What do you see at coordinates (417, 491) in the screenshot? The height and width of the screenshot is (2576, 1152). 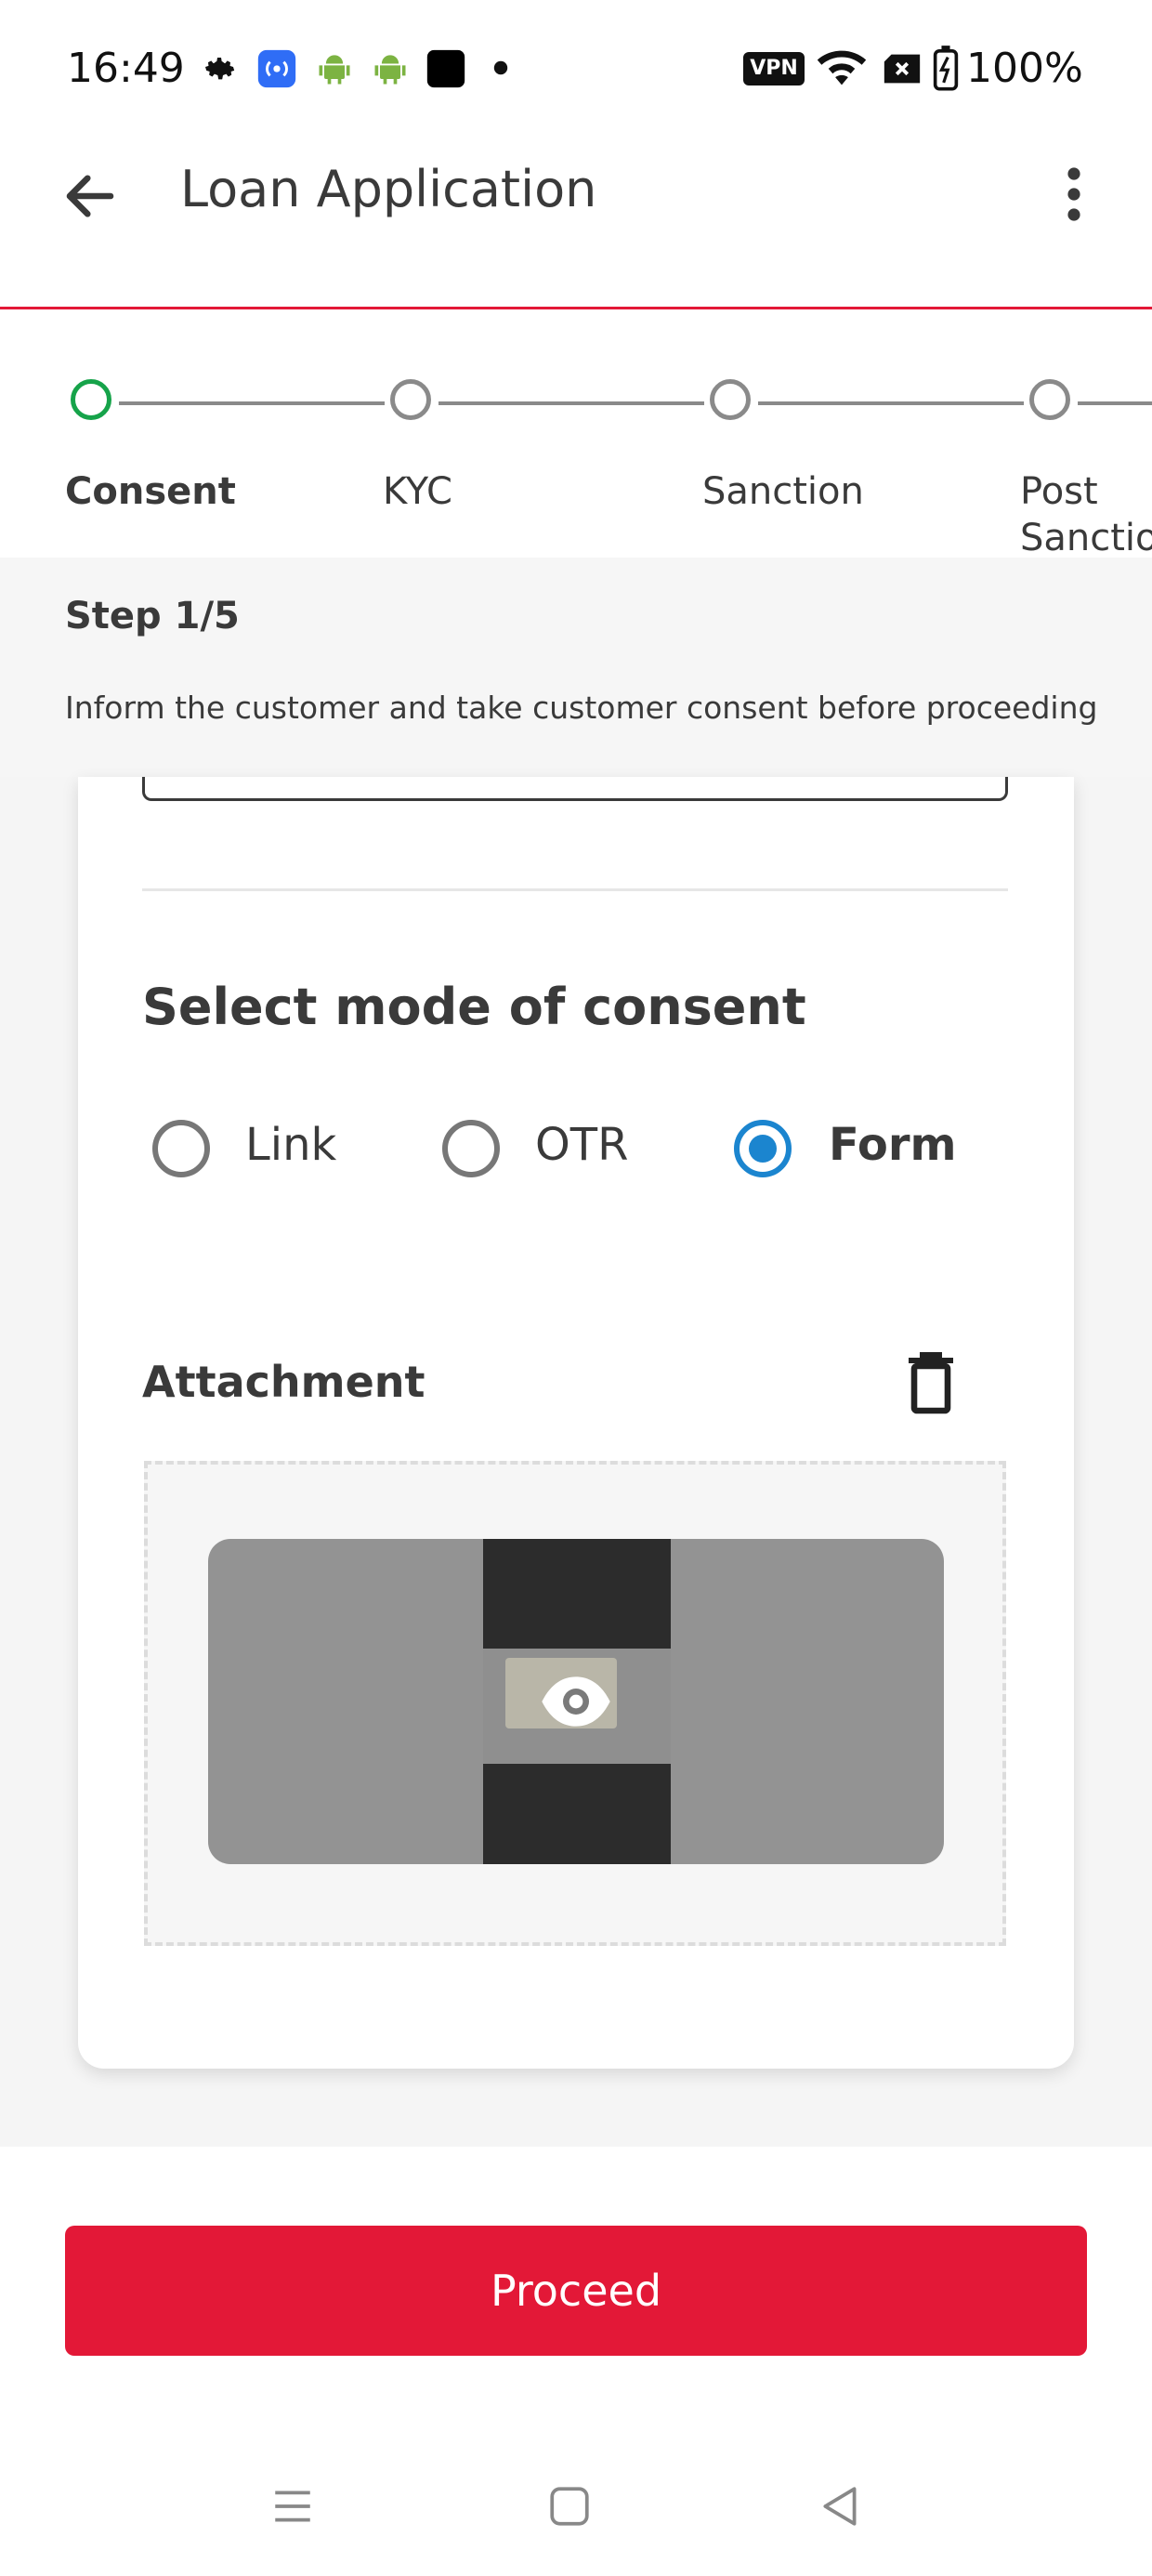 I see `step-label-kyc: KYC` at bounding box center [417, 491].